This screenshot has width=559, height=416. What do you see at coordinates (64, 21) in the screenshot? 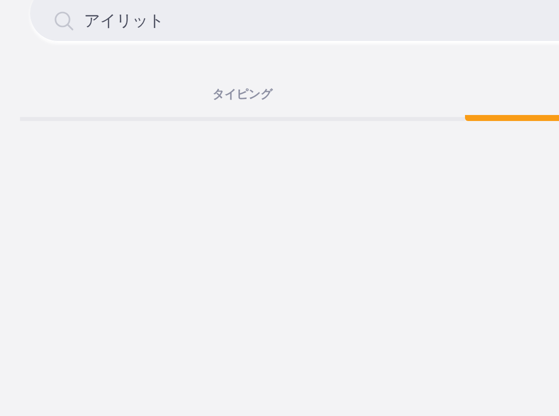
I see `search-icon` at bounding box center [64, 21].